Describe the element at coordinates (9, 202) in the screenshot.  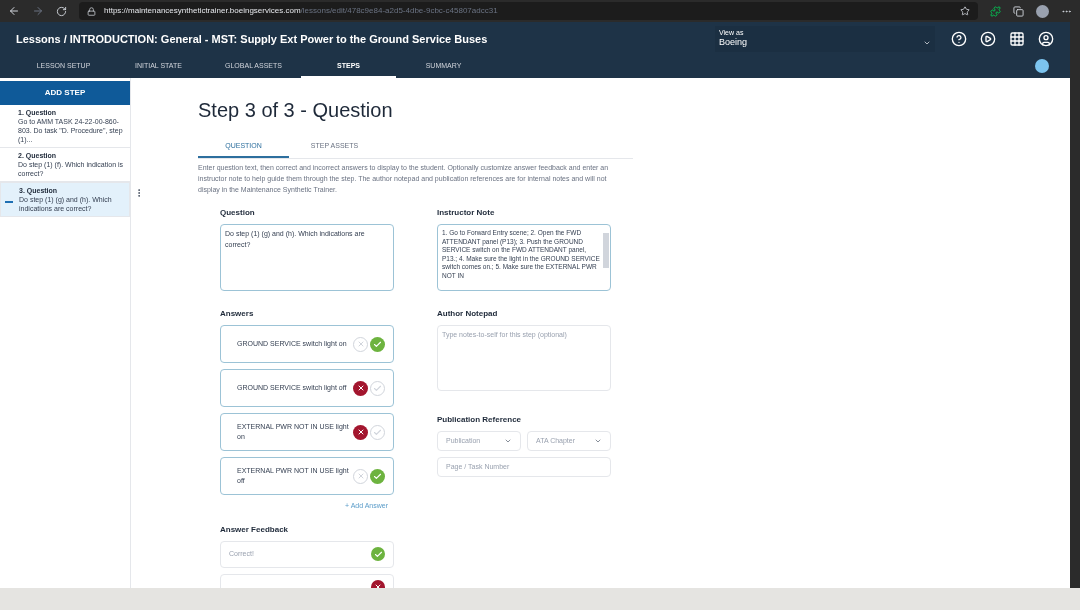
I see `selected-marker` at that location.